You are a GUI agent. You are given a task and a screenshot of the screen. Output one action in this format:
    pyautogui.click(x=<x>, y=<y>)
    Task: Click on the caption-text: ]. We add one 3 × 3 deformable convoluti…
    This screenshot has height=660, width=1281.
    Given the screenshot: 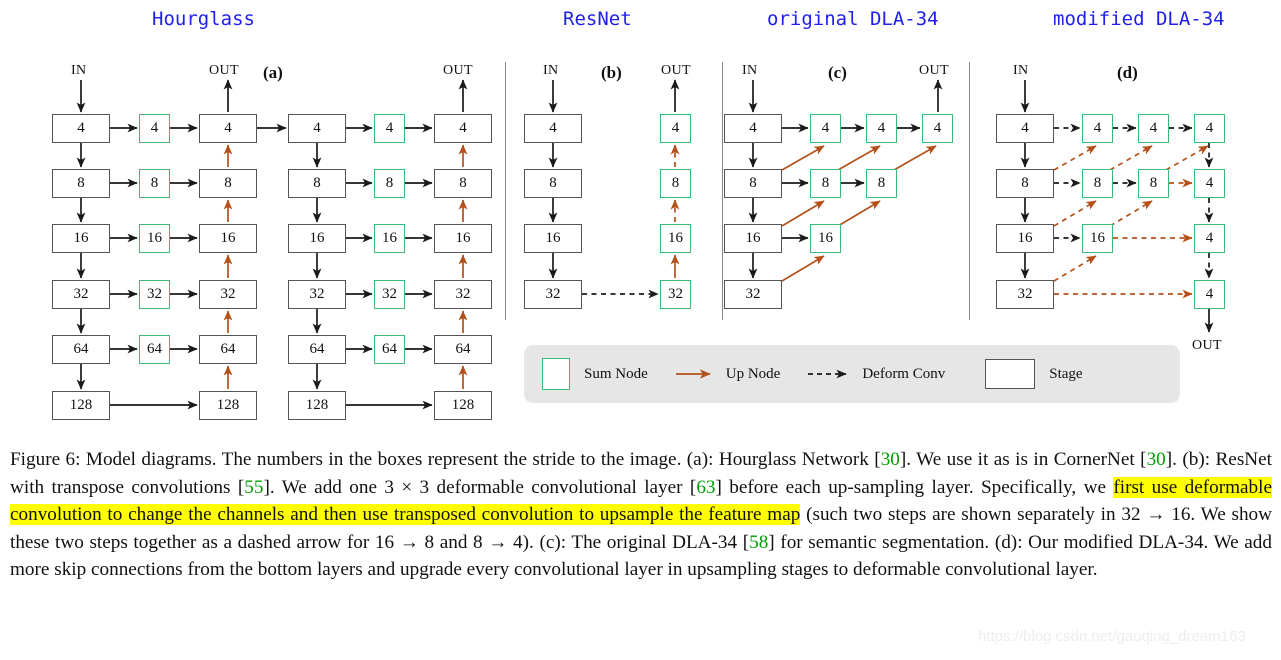 What is the action you would take?
    pyautogui.click(x=480, y=487)
    